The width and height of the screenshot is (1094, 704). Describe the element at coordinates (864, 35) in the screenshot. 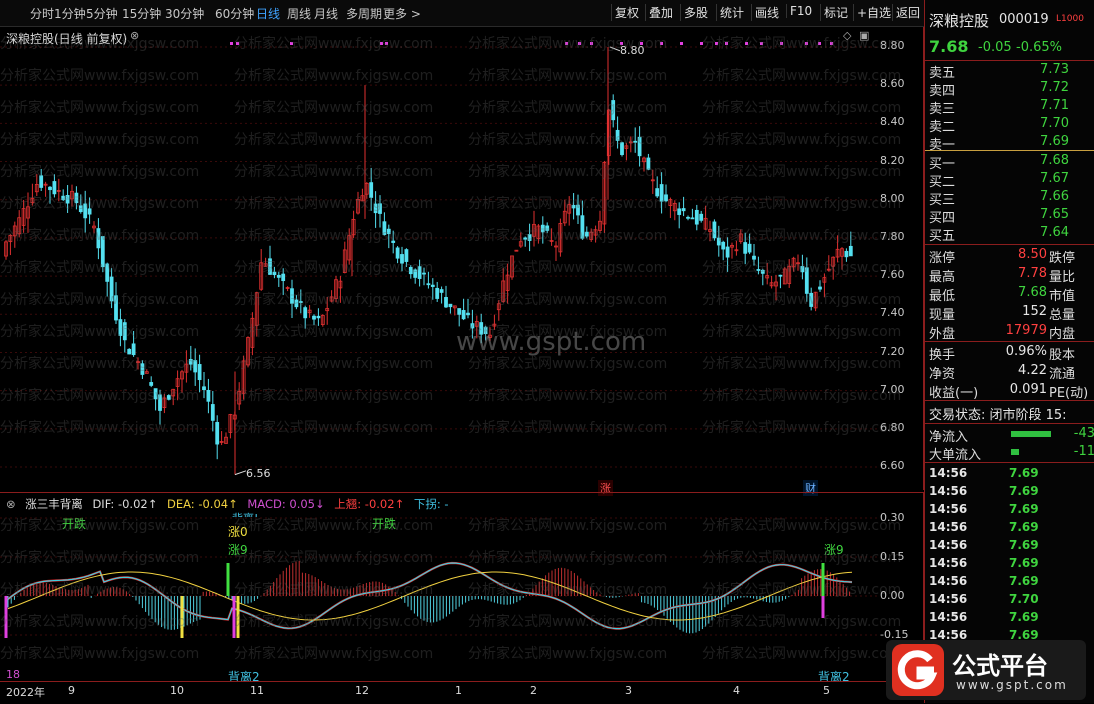

I see `window-icon: ▣` at that location.